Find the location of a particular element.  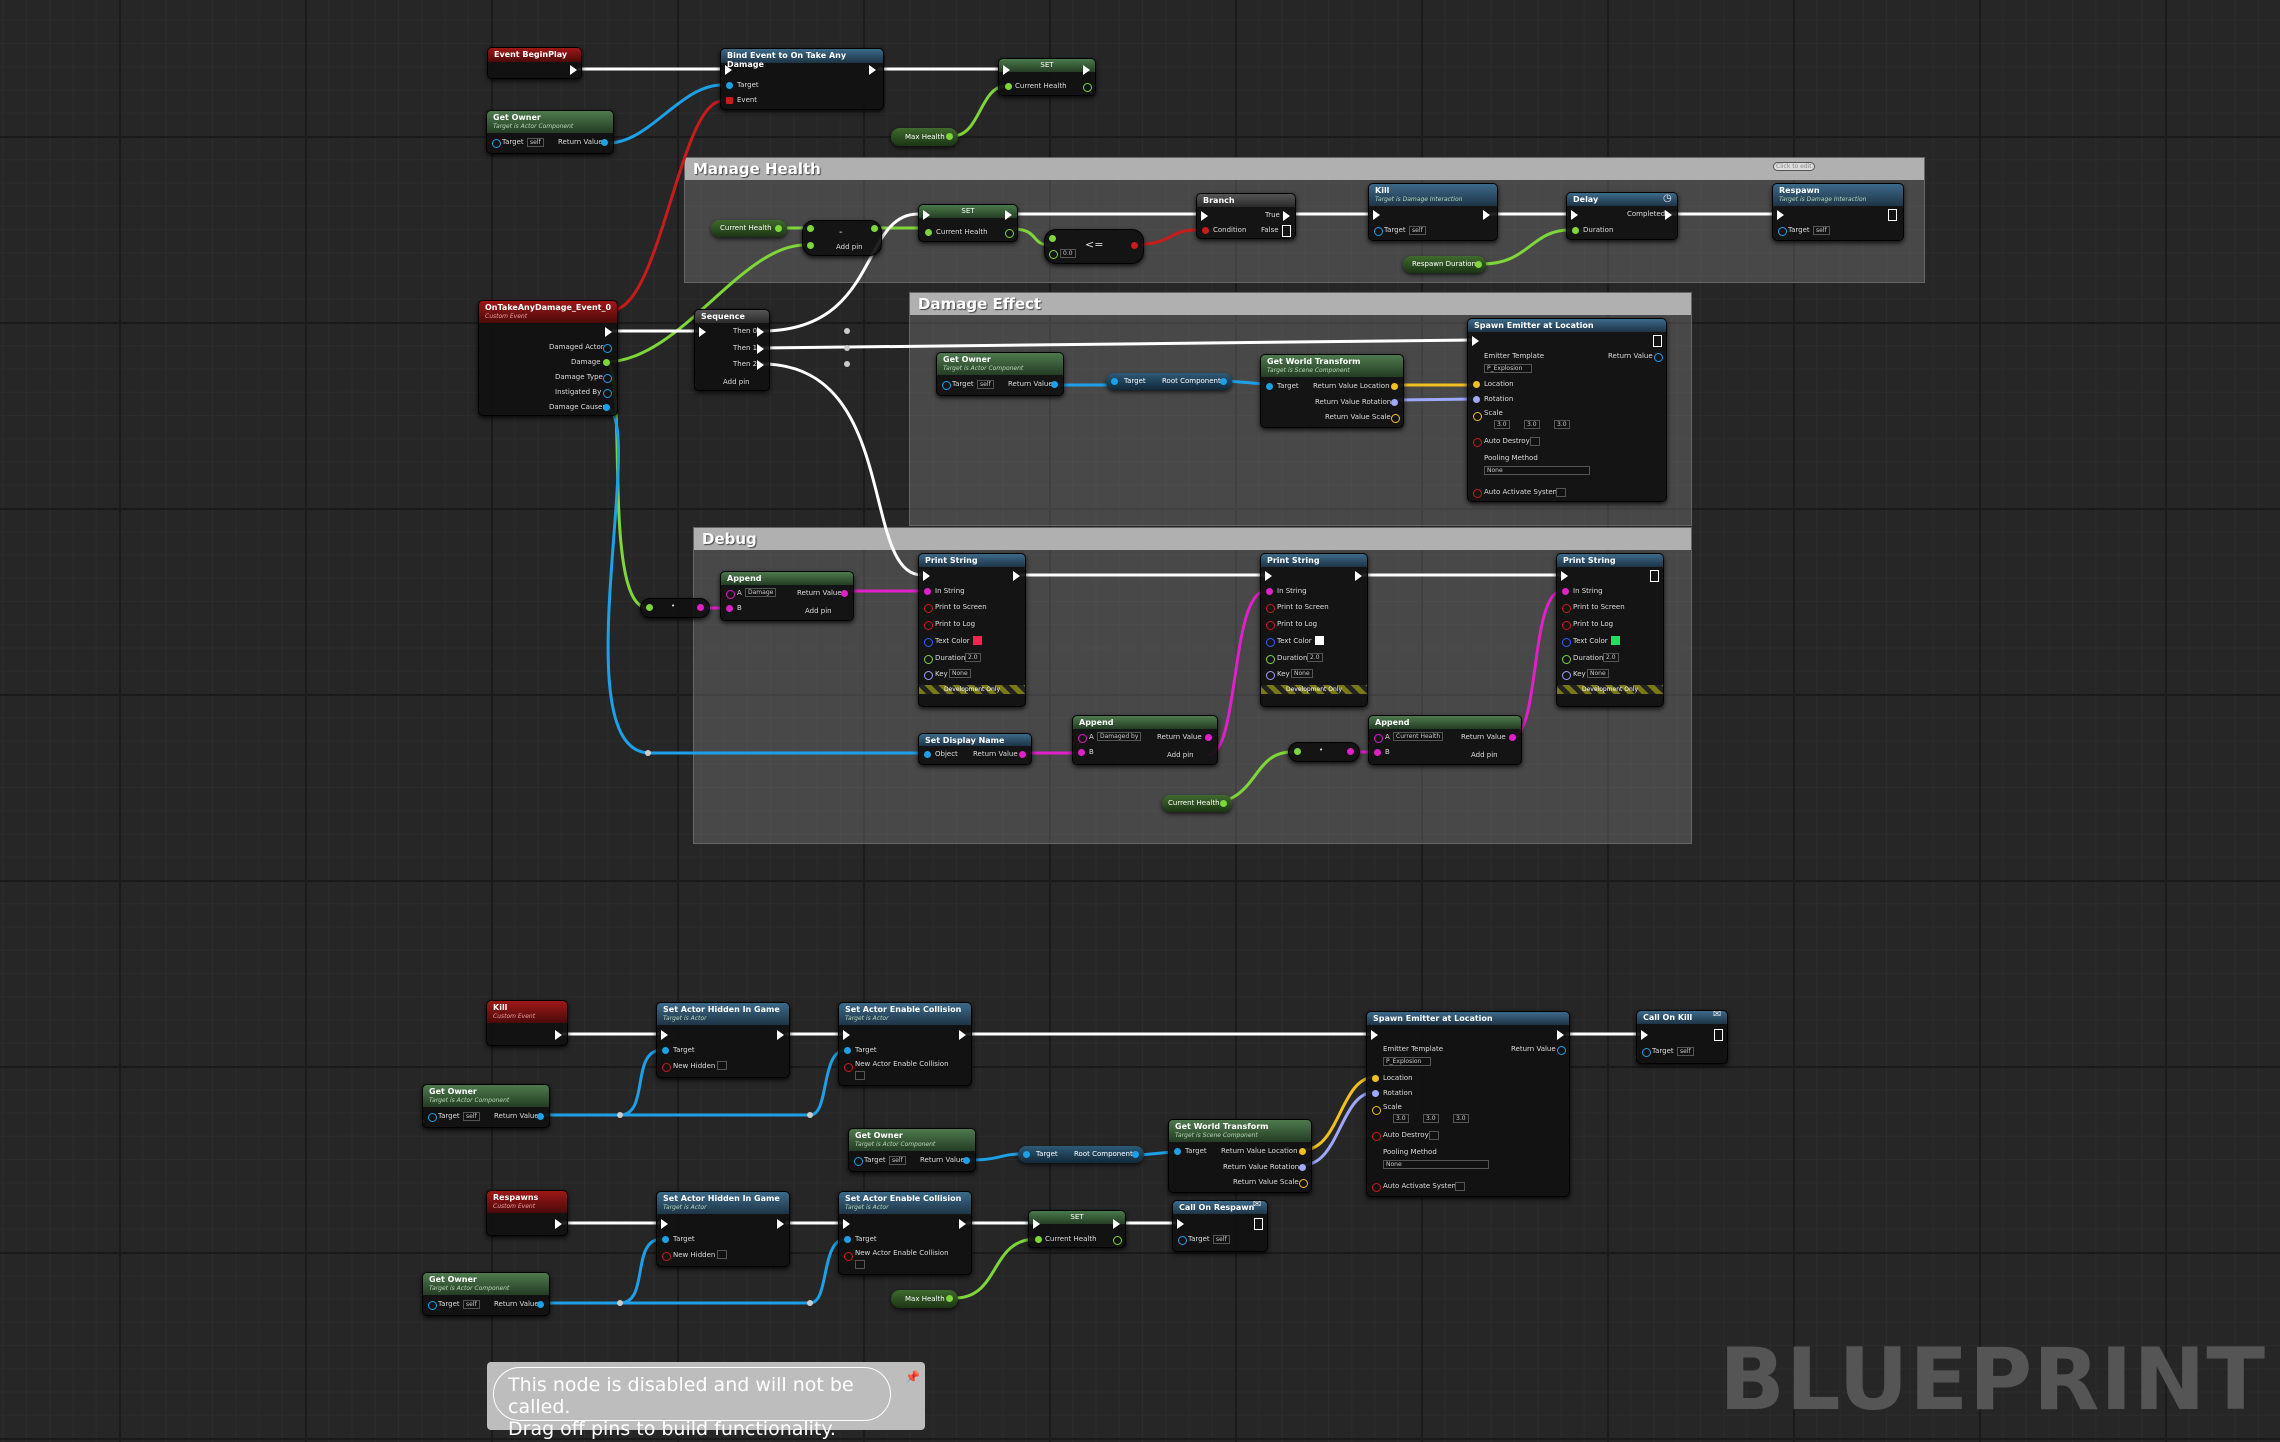

event-pin is located at coordinates (729, 100).